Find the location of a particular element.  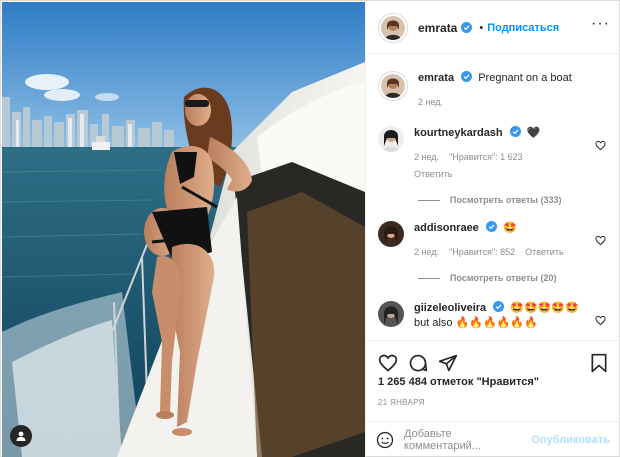

likes-count: 1 265 484 отметок "Нравится" is located at coordinates (458, 382).